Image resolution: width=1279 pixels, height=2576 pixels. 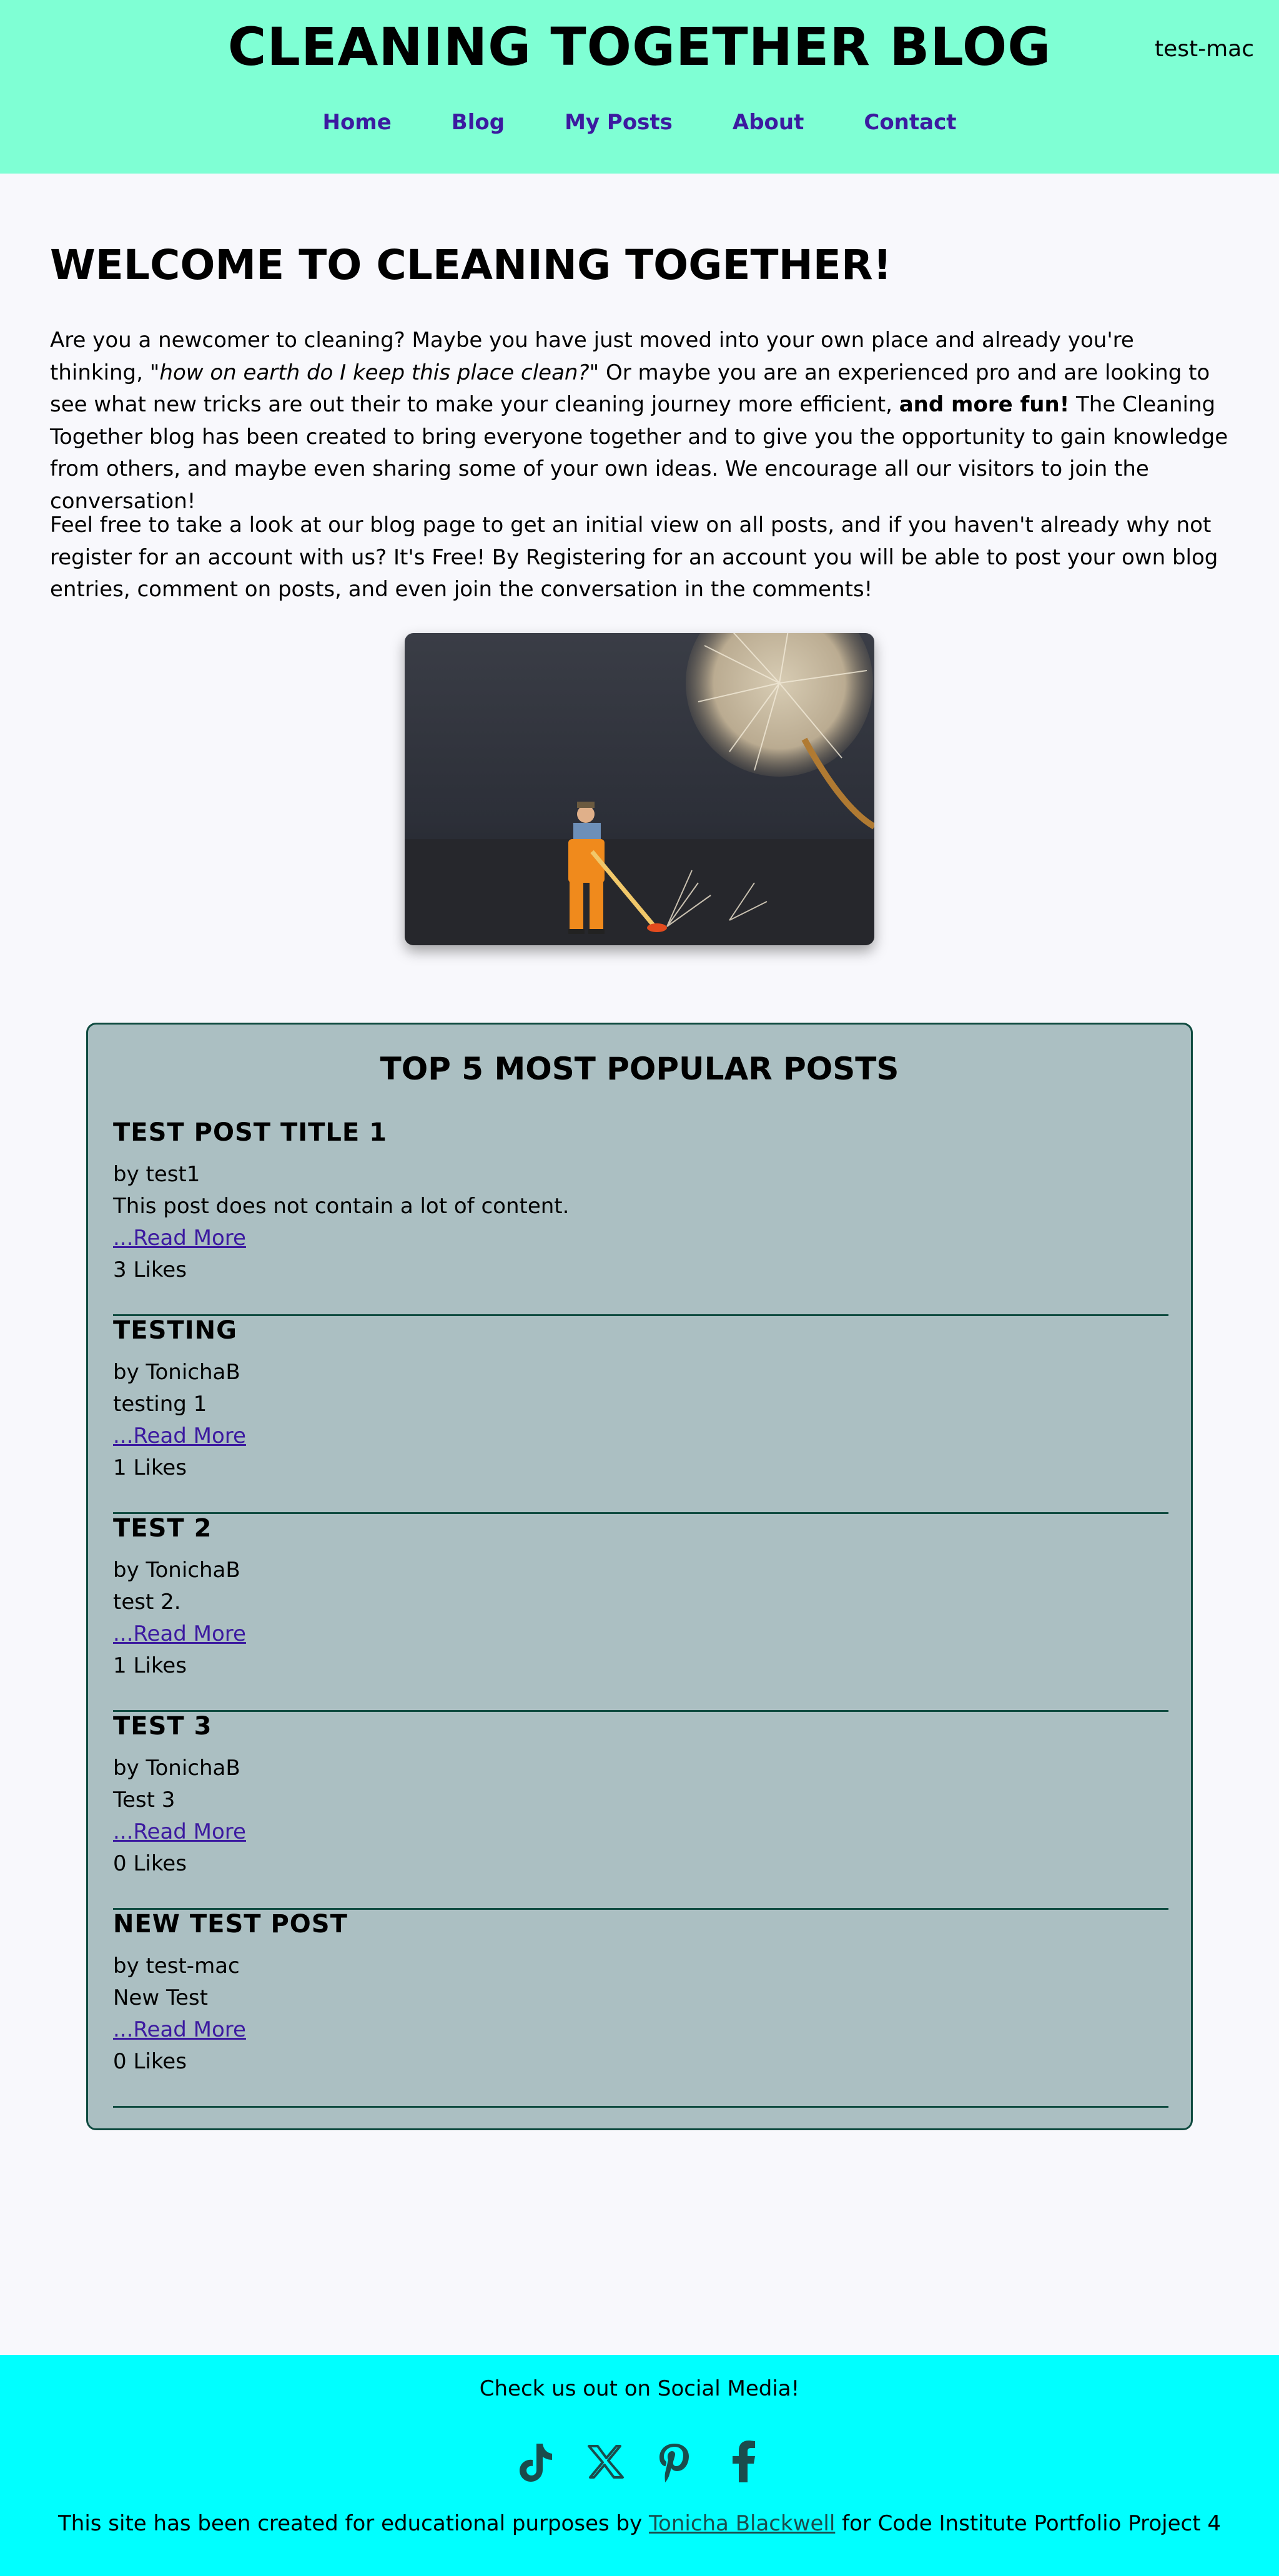 I want to click on post-author: by test1, so click(x=156, y=1174).